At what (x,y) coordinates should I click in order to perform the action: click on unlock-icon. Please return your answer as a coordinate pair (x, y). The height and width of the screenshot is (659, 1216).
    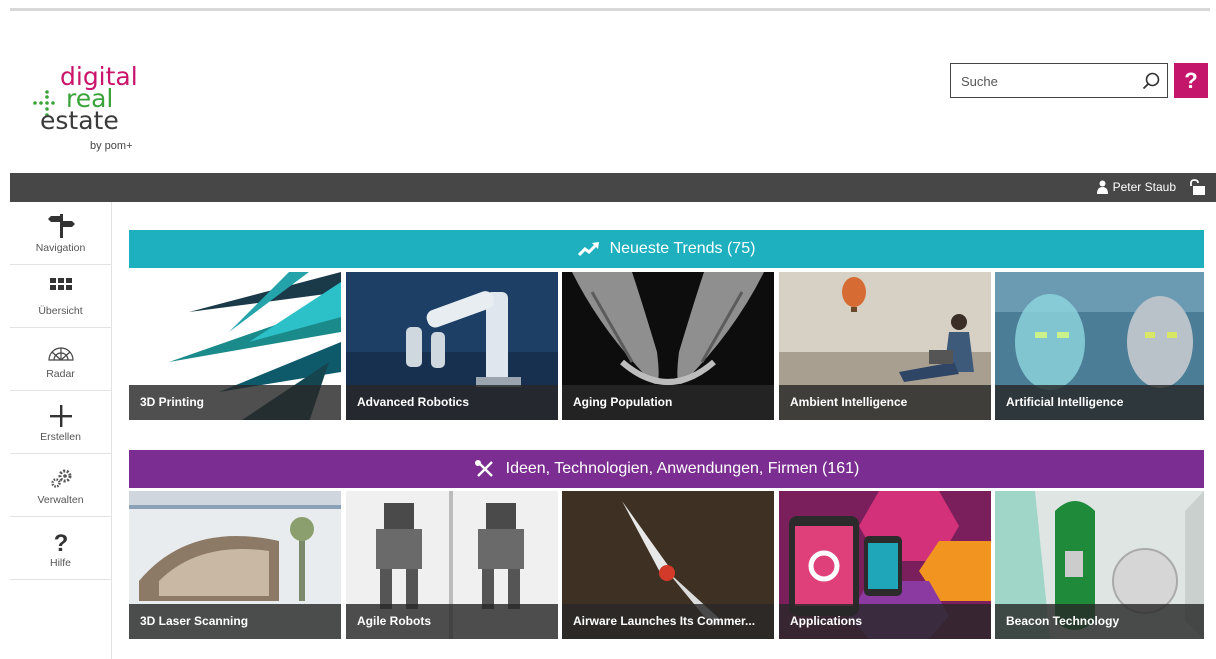
    Looking at the image, I should click on (1197, 187).